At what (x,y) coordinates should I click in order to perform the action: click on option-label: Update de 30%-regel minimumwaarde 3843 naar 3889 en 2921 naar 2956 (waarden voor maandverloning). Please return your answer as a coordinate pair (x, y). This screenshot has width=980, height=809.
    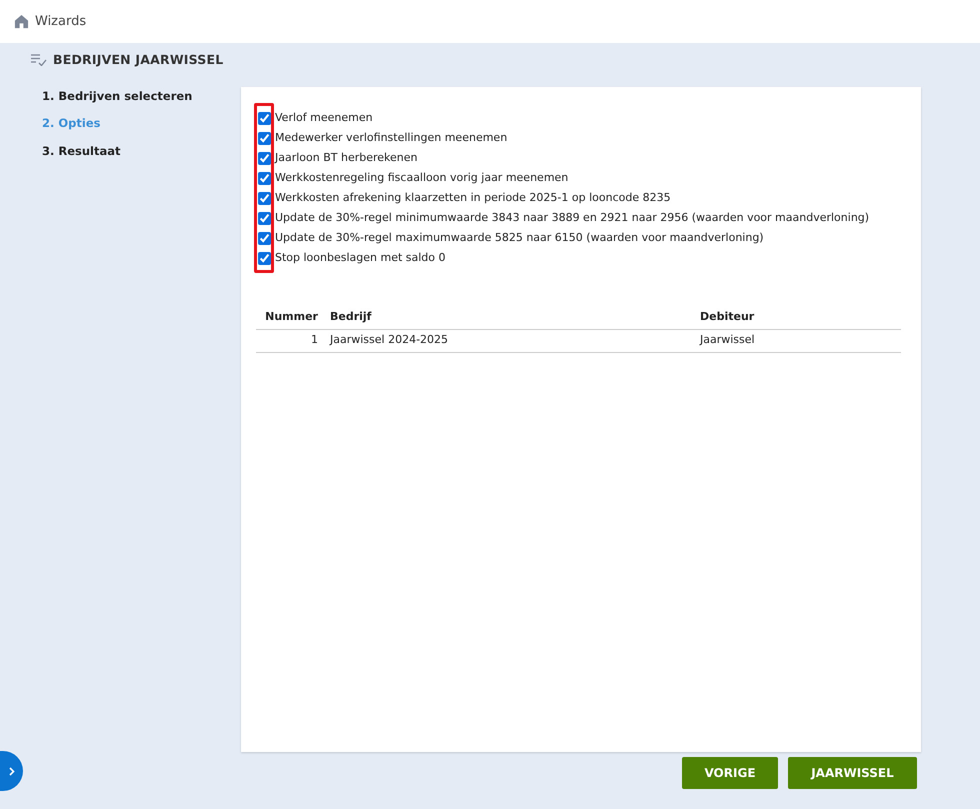
    Looking at the image, I should click on (572, 218).